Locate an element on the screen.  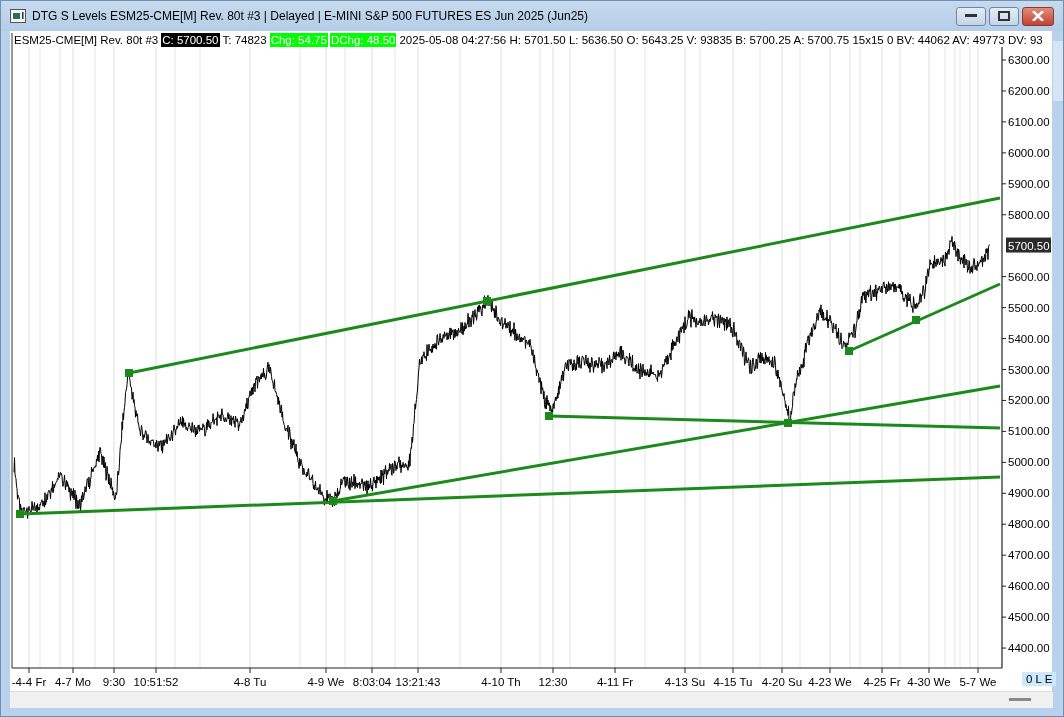
quote-field: ESM25-CME[M] Rev. 80t #3 is located at coordinates (86, 40).